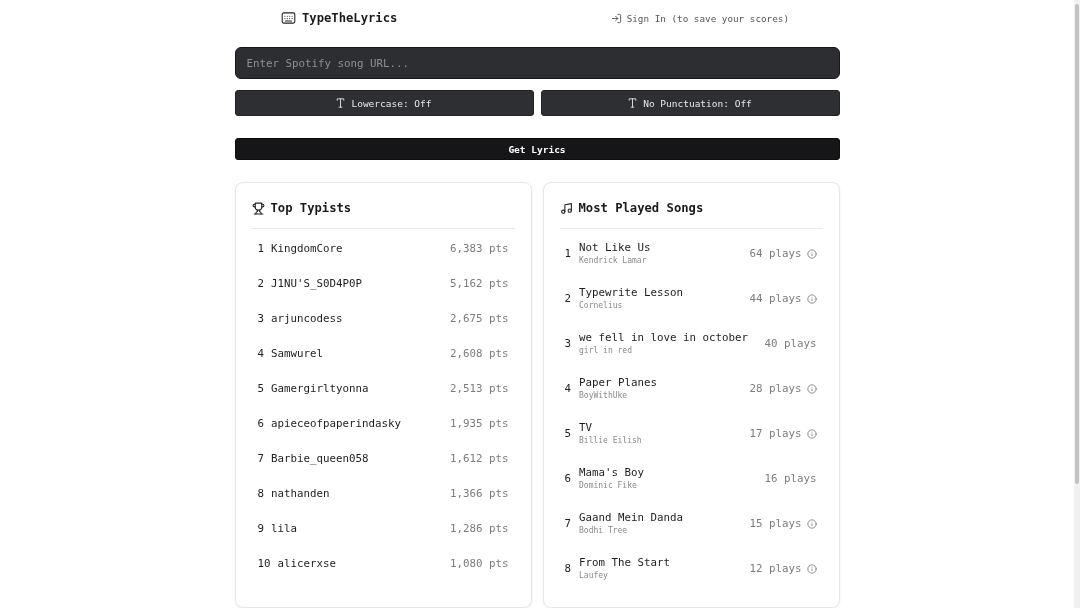  I want to click on music-notes-icon, so click(566, 208).